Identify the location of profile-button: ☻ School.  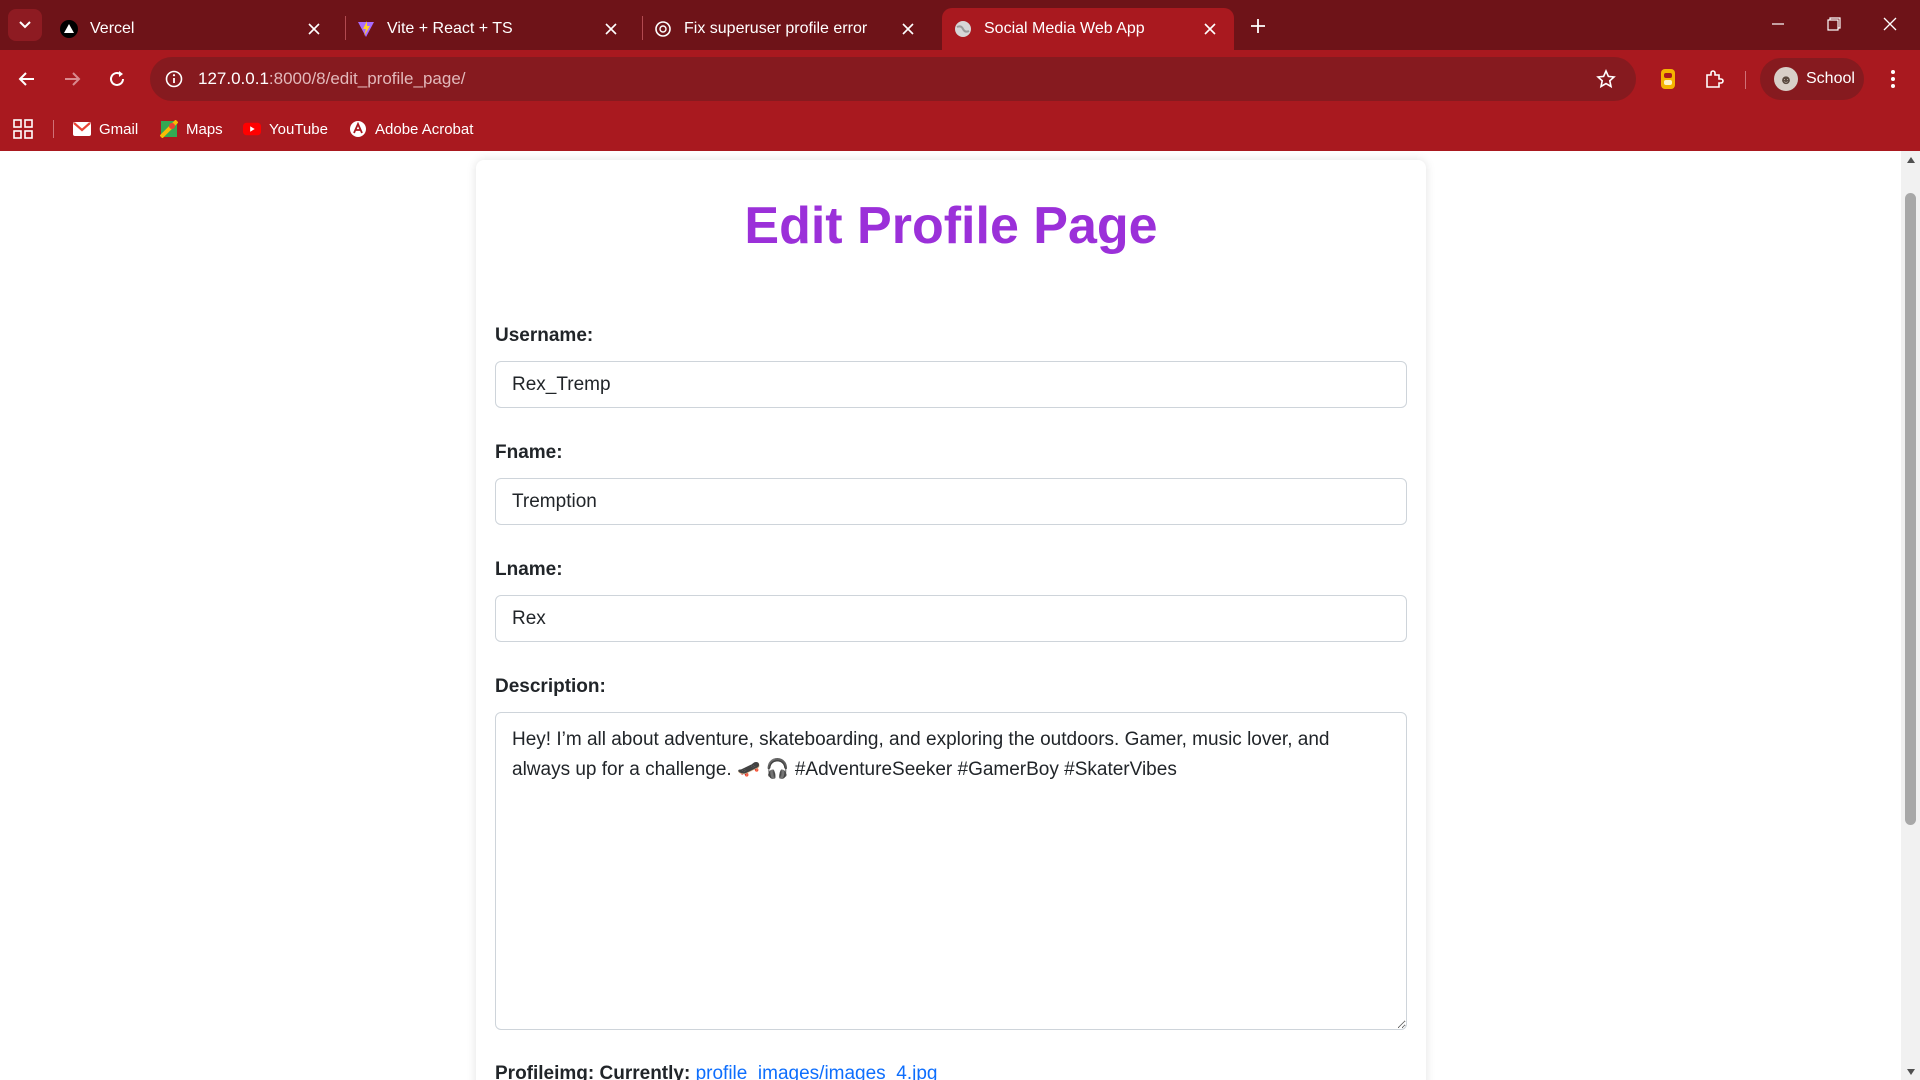
(1812, 79).